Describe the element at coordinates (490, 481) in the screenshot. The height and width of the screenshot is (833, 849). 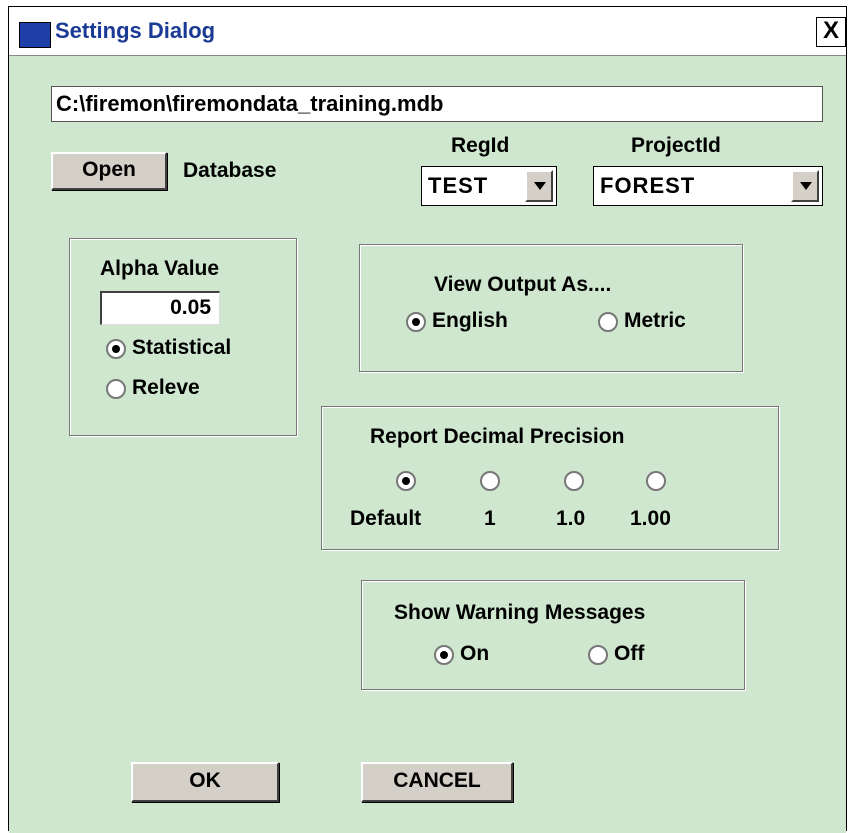
I see `precision-1-radio` at that location.